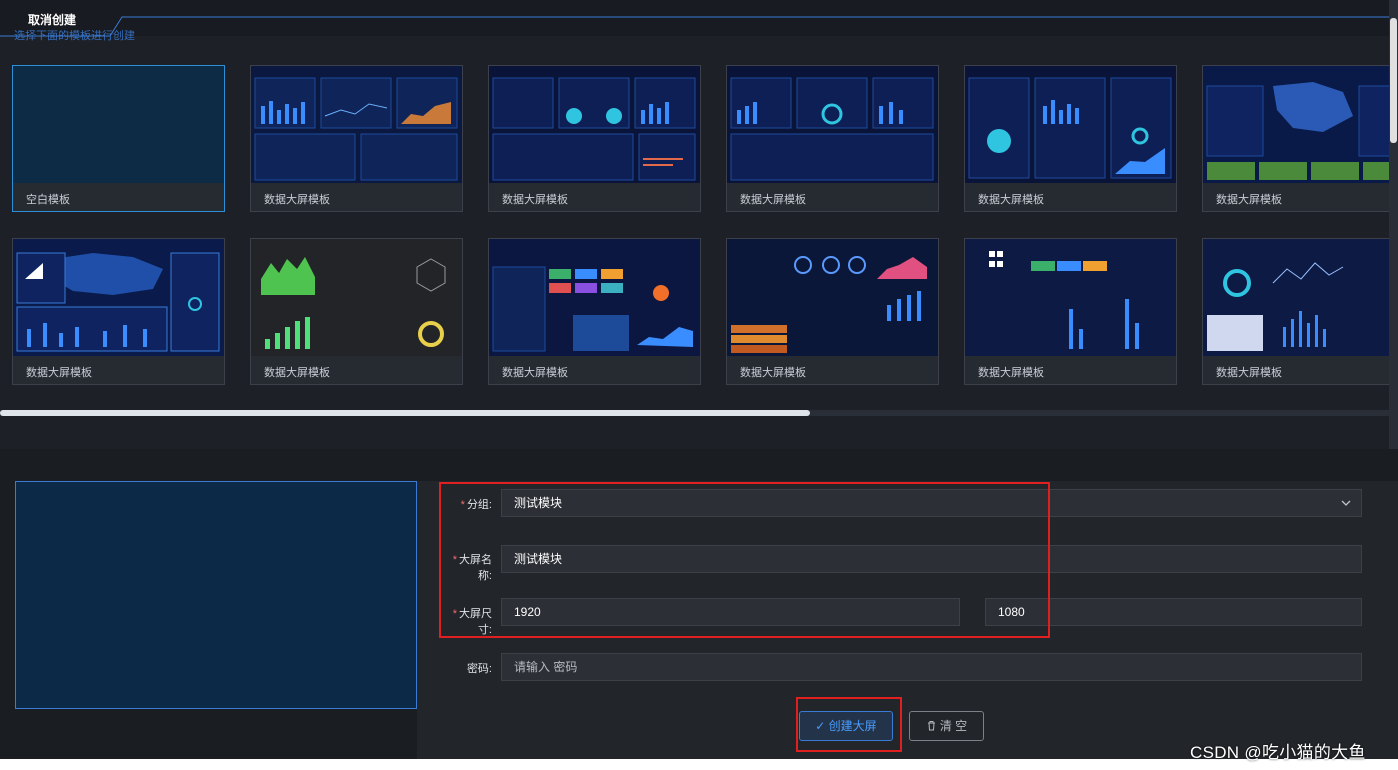  I want to click on template-card-blank: 空白模板, so click(118, 138).